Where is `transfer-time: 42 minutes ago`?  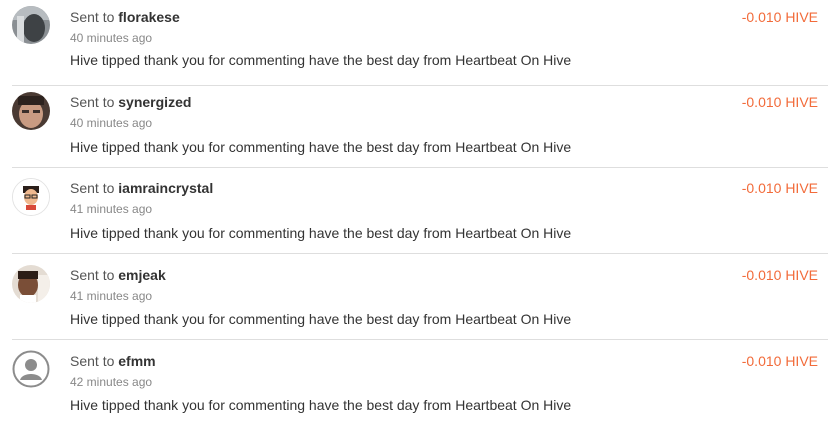 transfer-time: 42 minutes ago is located at coordinates (111, 382).